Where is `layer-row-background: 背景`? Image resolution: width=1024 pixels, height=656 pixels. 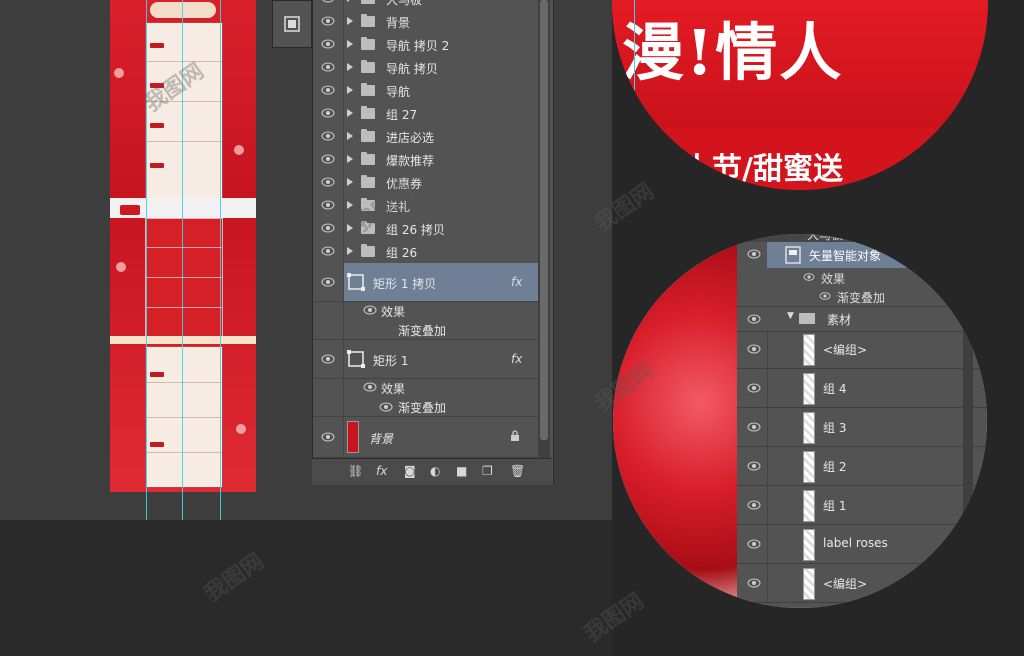
layer-row-background: 背景 is located at coordinates (426, 437).